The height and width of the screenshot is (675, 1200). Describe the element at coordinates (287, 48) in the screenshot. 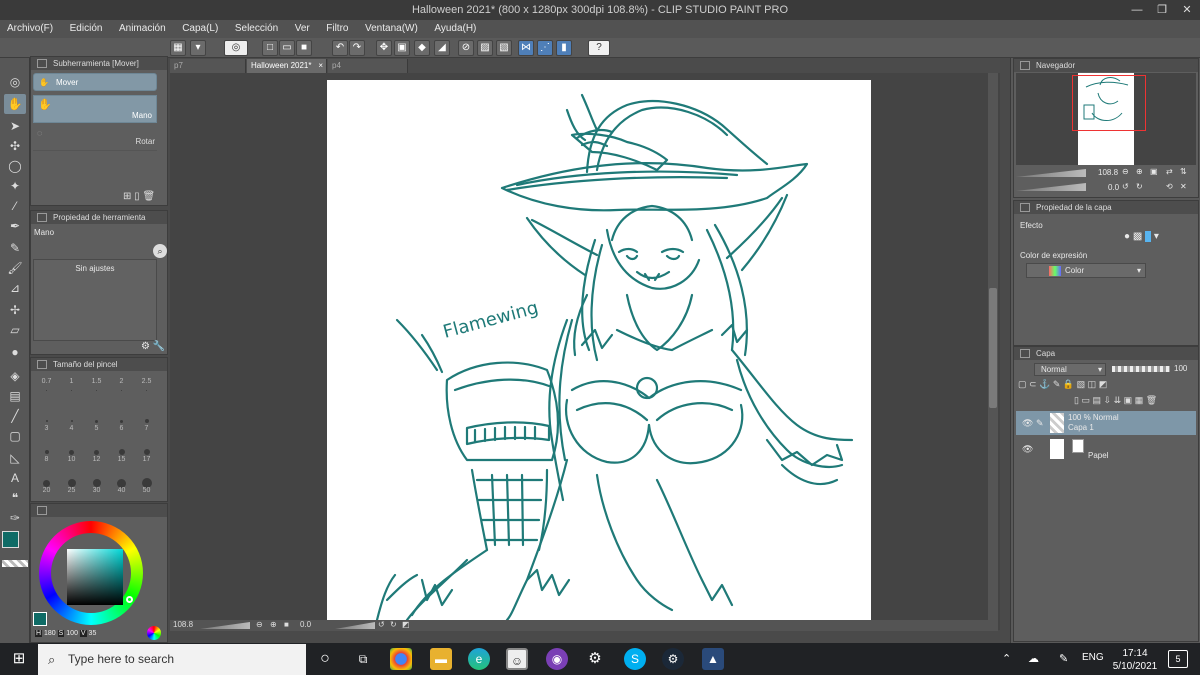

I see `open-folder-icon: ▭` at that location.